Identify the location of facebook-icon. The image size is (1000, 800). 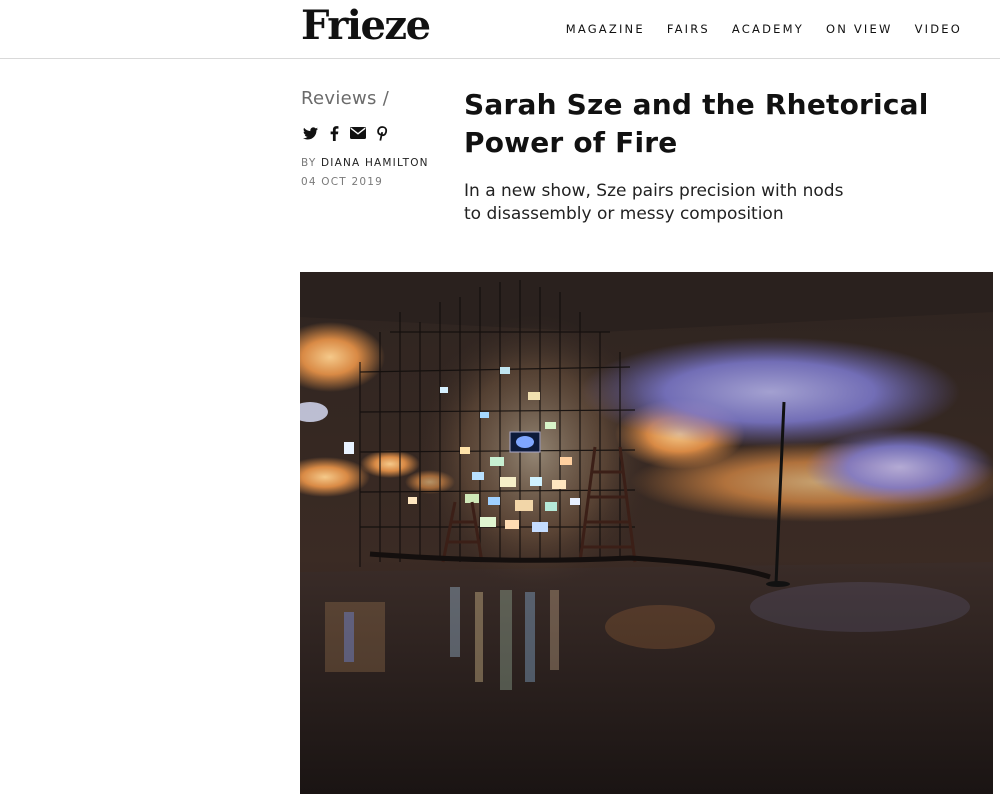
(334, 133).